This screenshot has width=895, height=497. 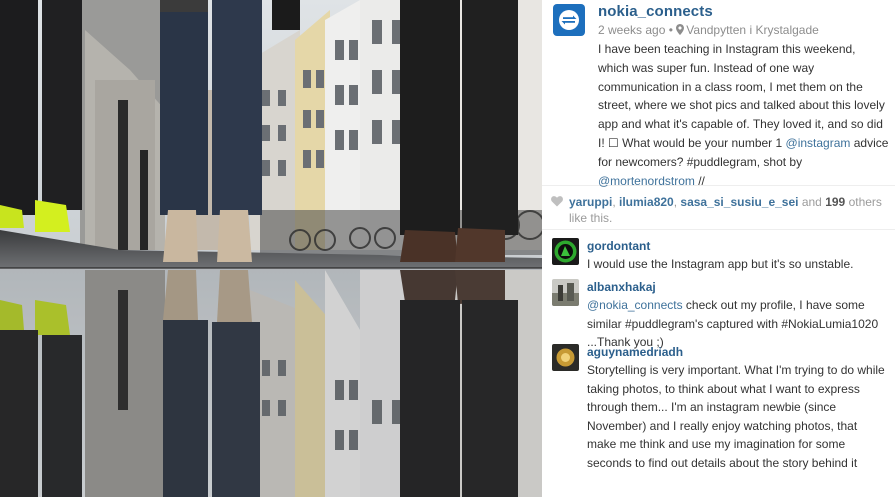 I want to click on post-meta: 2 weeks ago • Vandpytten i Krystalgade, so click(x=743, y=30).